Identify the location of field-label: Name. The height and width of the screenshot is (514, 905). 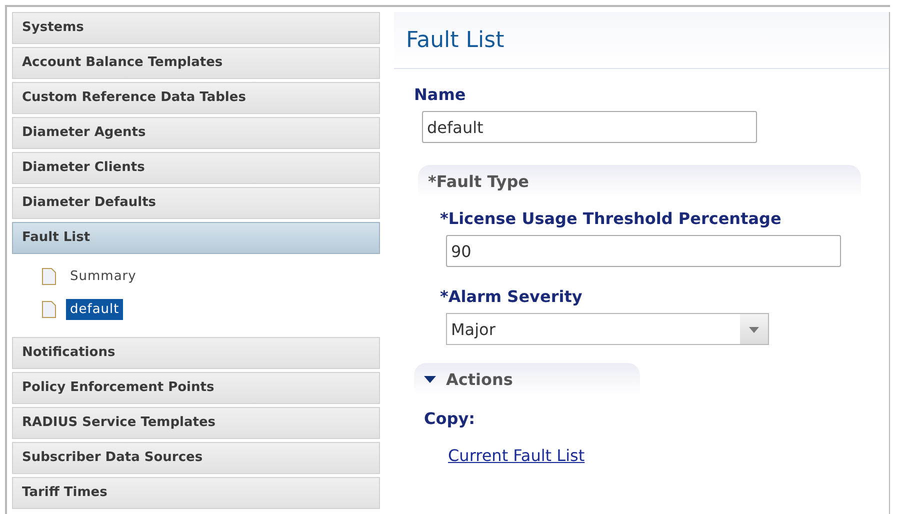
(440, 94).